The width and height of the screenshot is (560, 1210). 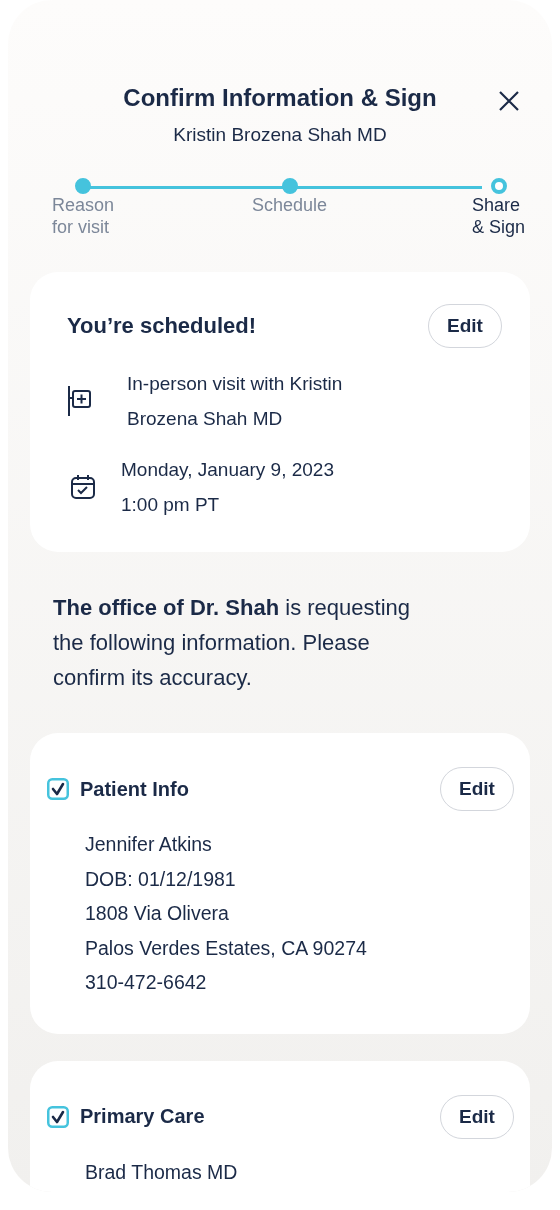 I want to click on info-line: Brad Thomas MD, so click(x=162, y=1172).